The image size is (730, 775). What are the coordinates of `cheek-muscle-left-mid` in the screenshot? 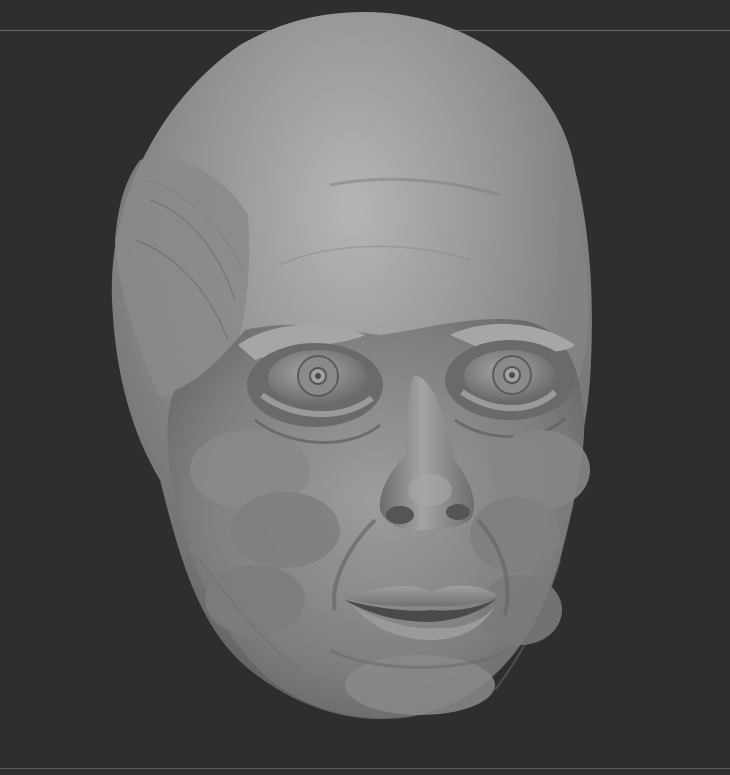 It's located at (285, 530).